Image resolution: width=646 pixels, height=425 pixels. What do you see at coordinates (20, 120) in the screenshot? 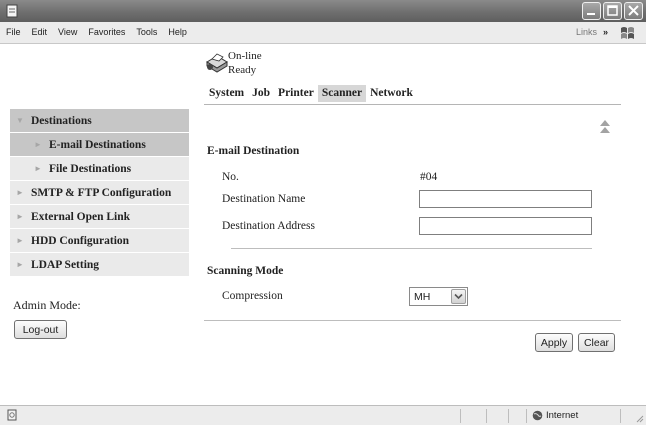
I see `triangle-down-icon: ▼` at bounding box center [20, 120].